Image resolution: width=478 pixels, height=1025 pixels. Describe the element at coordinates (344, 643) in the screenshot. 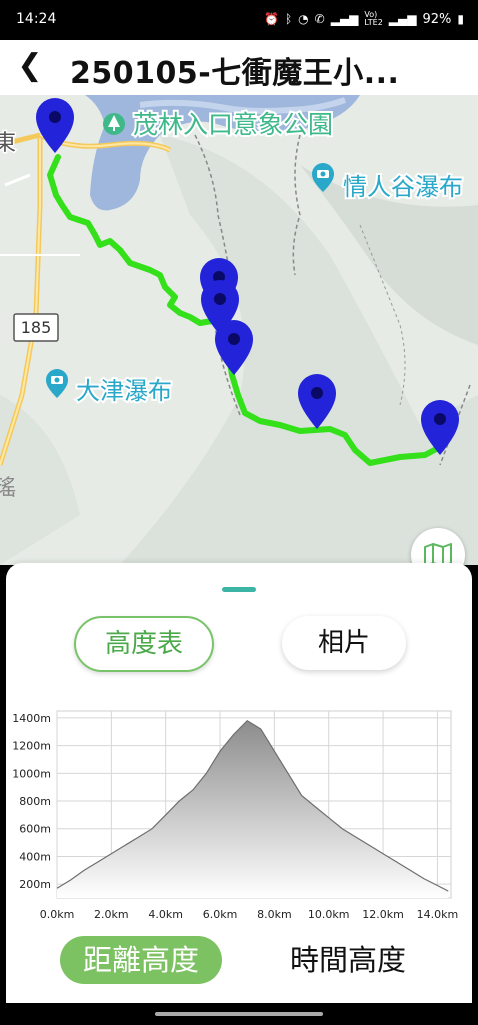

I see `tab-photos: 相片` at that location.